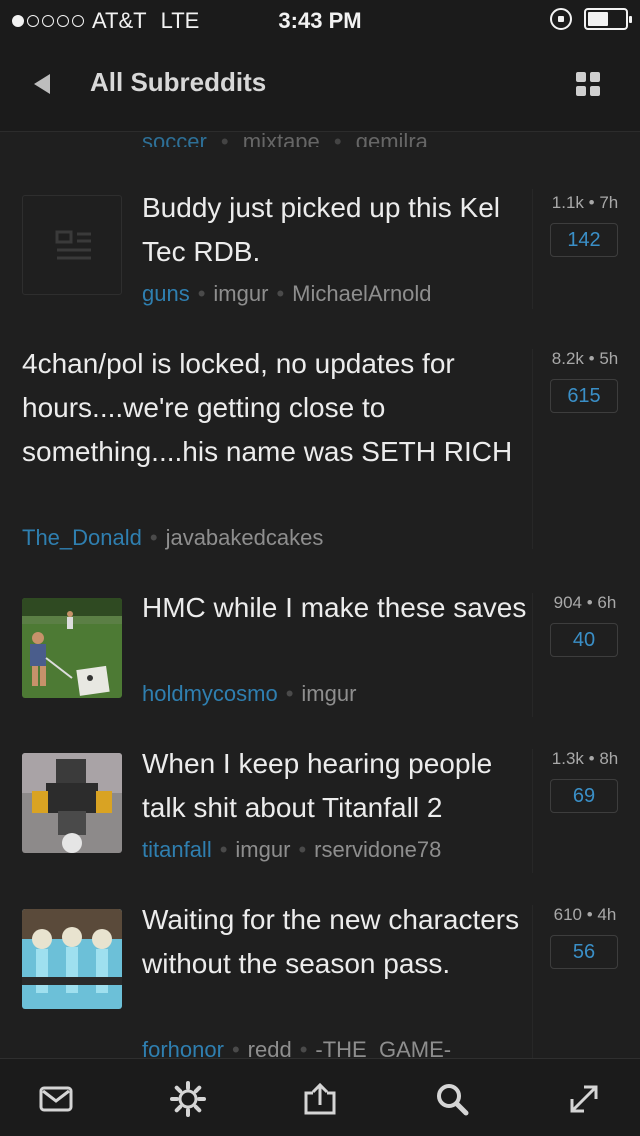 The width and height of the screenshot is (640, 1136). I want to click on subreddit-link: The_Donald, so click(82, 537).